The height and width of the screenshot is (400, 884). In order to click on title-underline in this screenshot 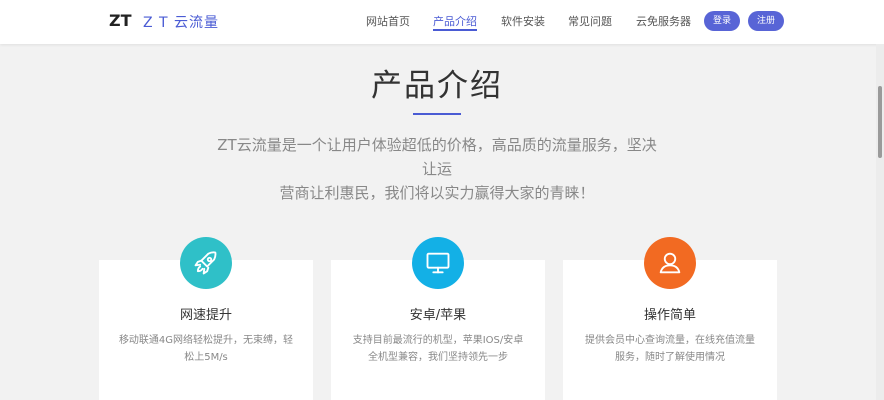, I will do `click(437, 114)`.